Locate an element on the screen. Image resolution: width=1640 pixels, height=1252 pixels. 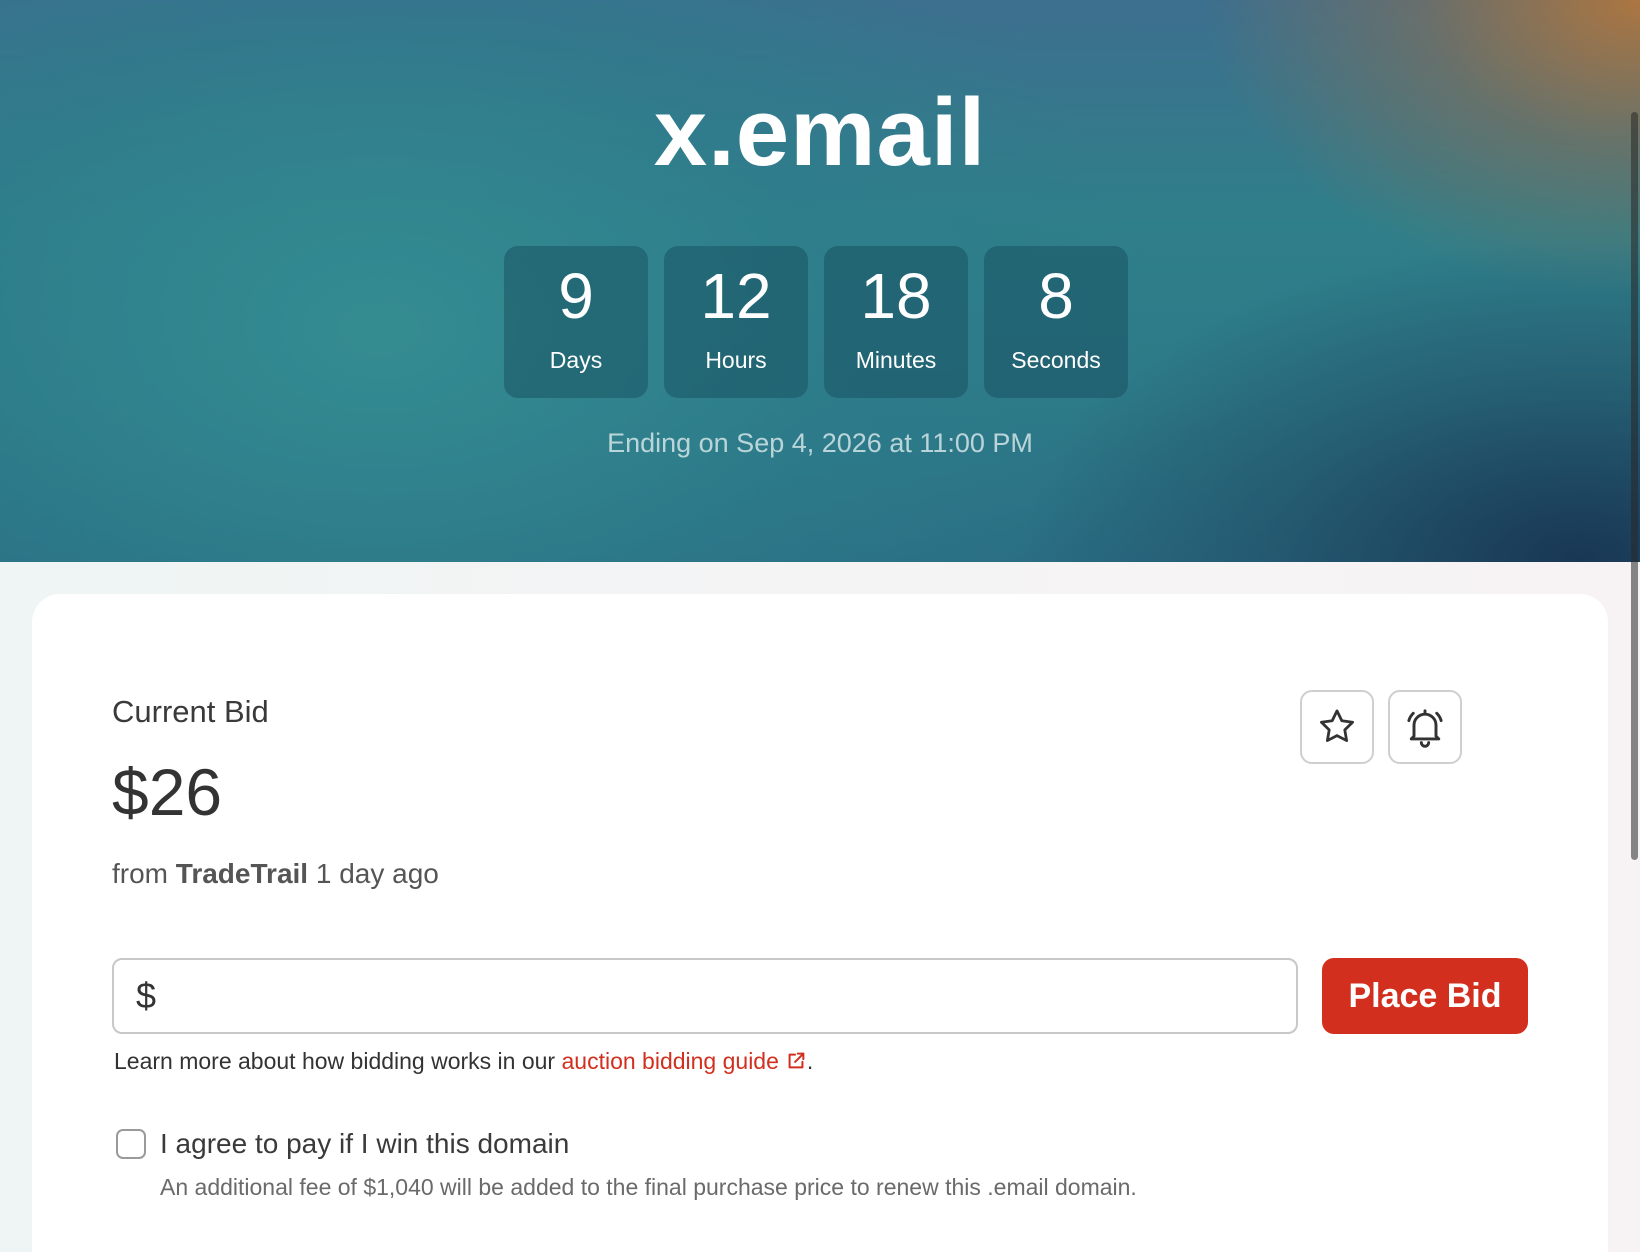
page-scrollbar is located at coordinates (1634, 486).